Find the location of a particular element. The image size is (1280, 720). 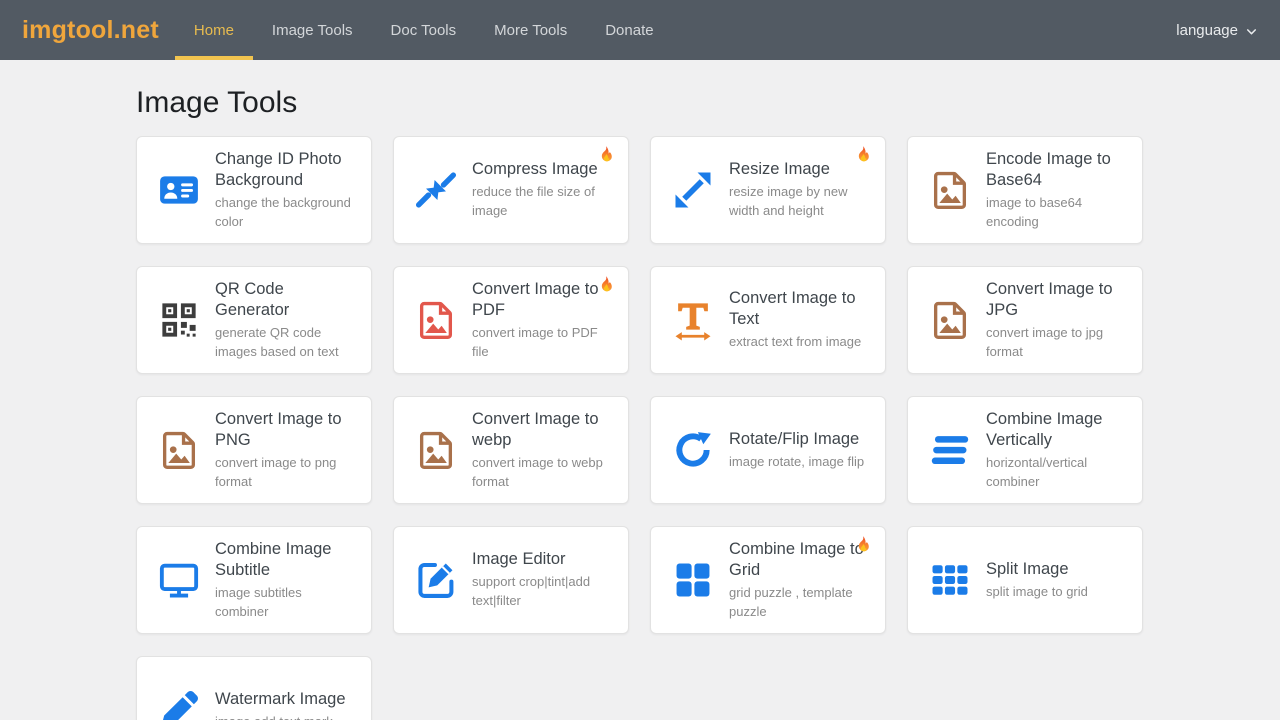

tool-desc: reduce the file size of image is located at coordinates (533, 201).